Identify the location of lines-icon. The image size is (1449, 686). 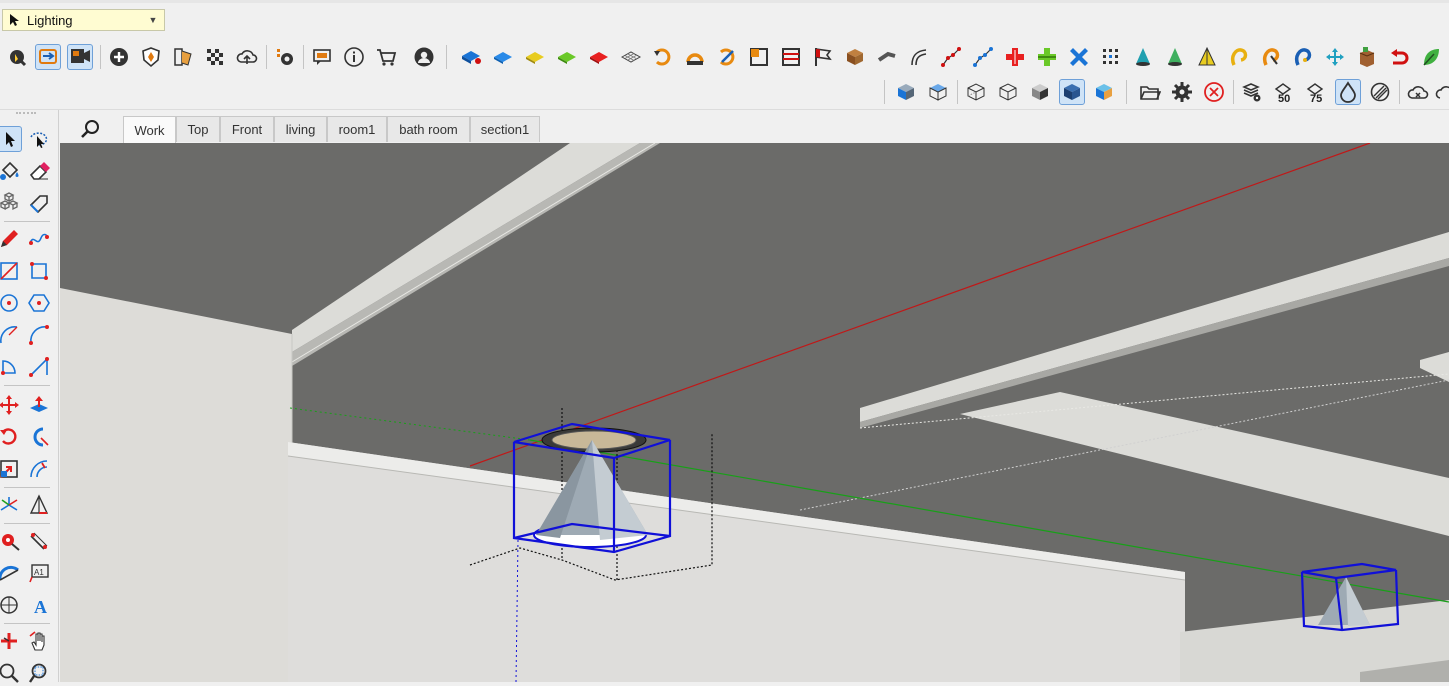
(791, 57).